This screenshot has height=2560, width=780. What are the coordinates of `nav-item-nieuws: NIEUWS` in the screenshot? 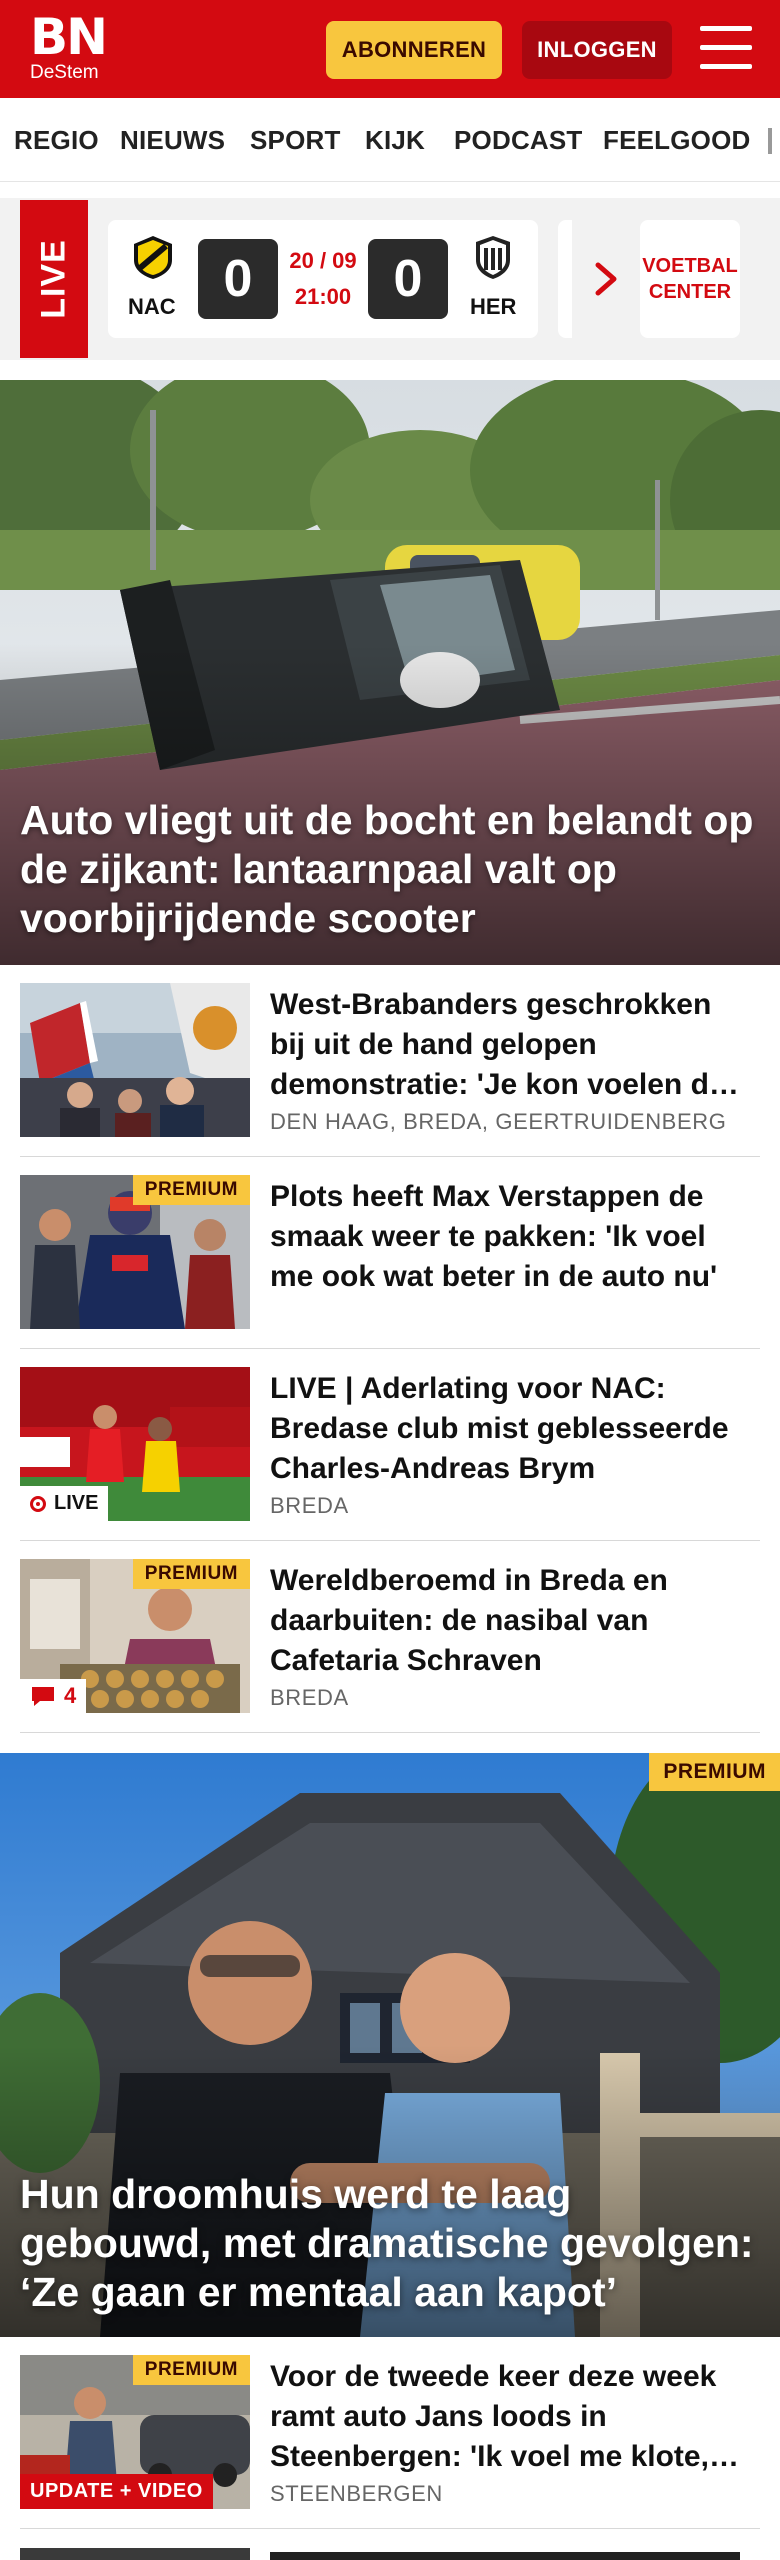 It's located at (172, 140).